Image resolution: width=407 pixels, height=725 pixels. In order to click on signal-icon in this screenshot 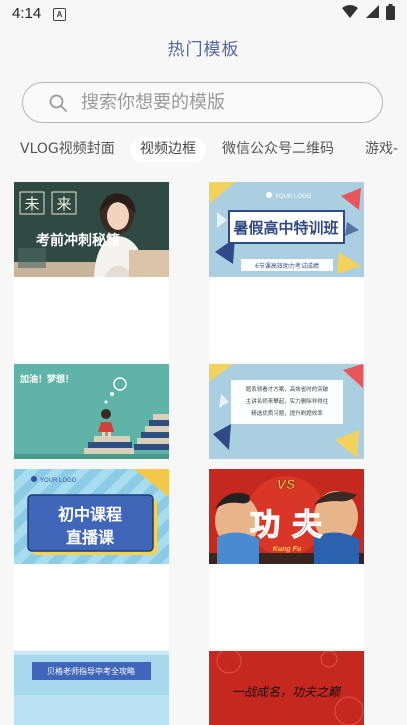, I will do `click(372, 11)`.